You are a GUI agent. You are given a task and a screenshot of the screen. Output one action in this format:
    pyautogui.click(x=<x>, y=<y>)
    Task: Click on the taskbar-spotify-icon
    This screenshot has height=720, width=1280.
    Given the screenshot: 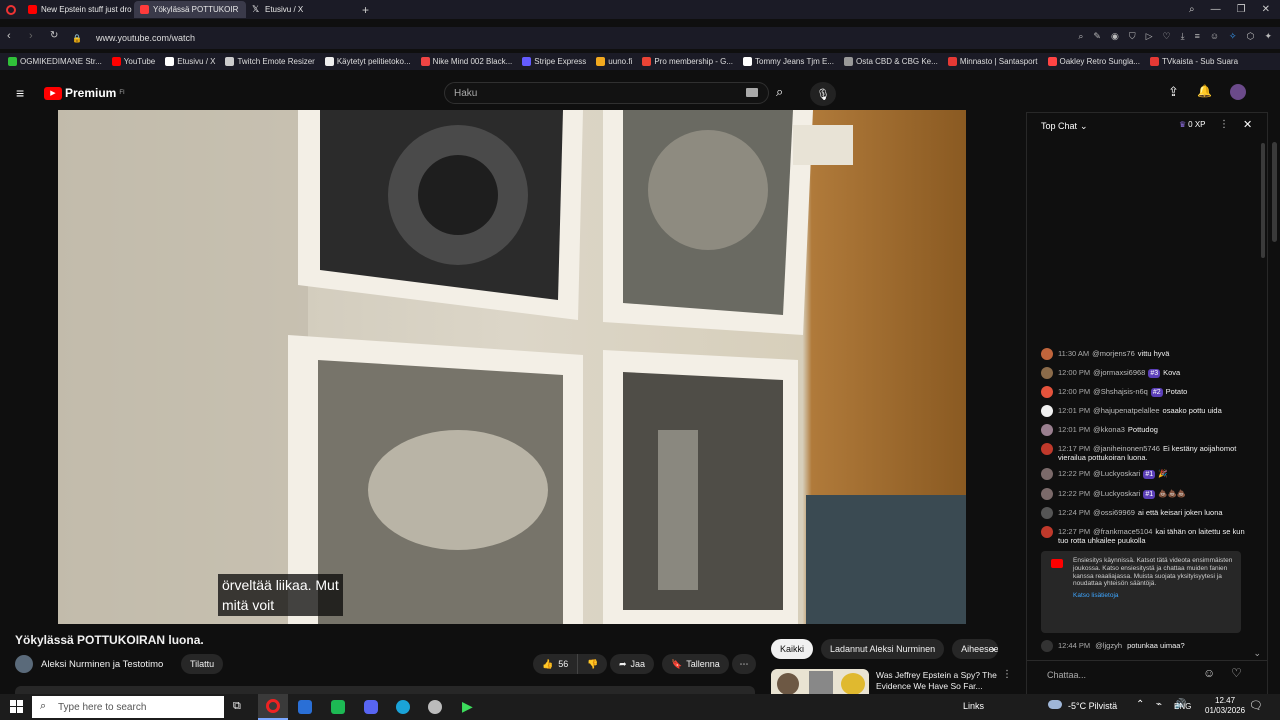 What is the action you would take?
    pyautogui.click(x=338, y=707)
    